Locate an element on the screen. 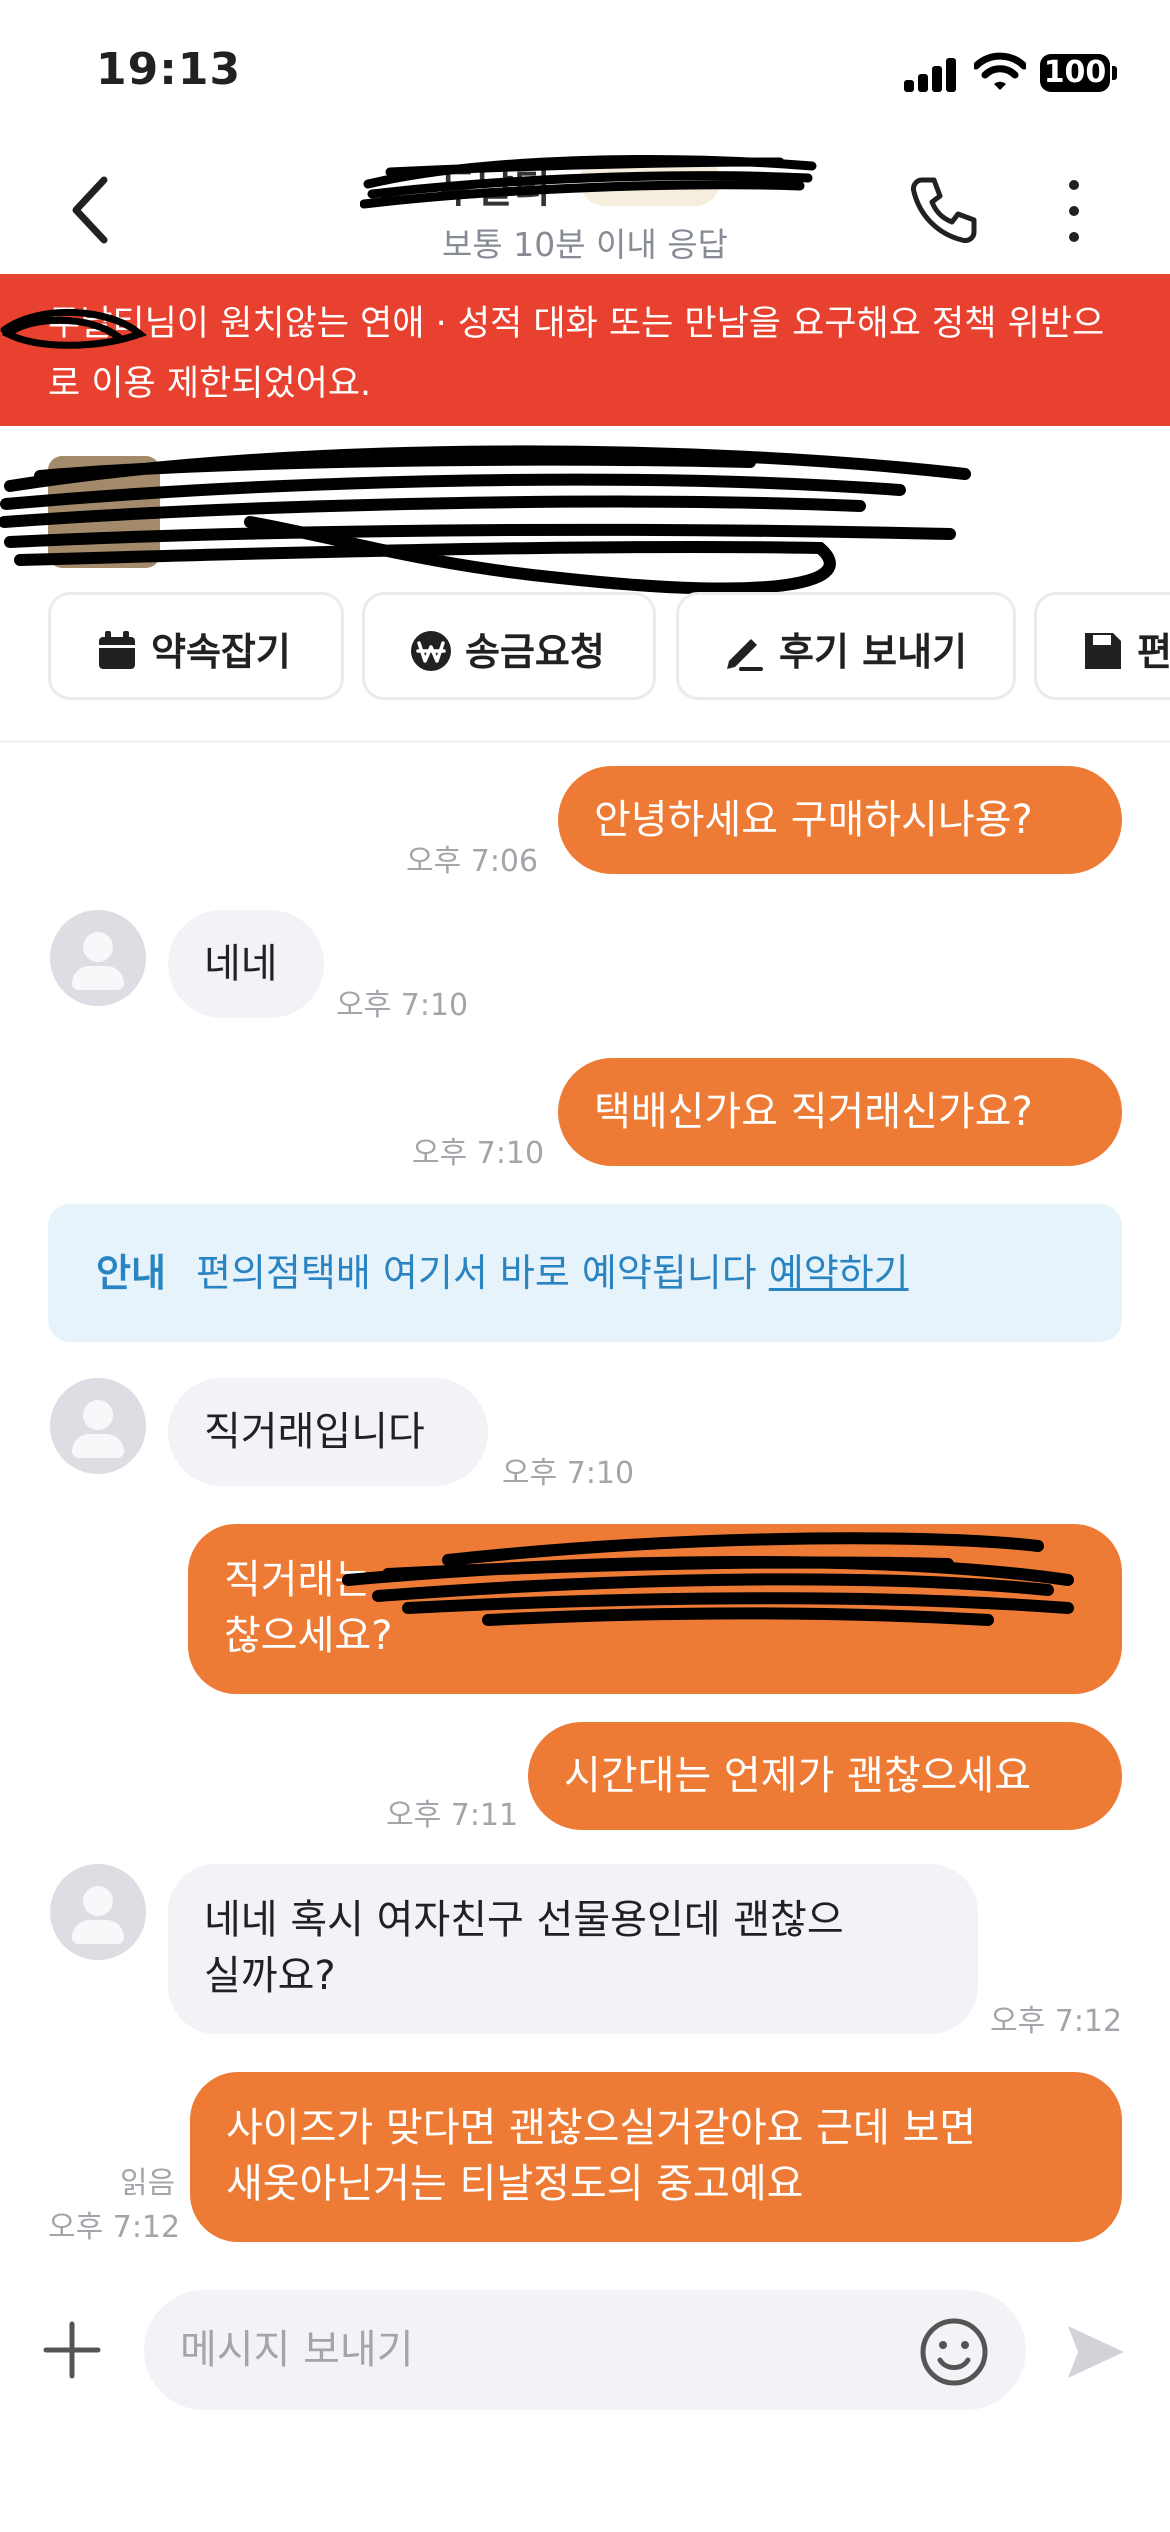  message-time: 오후 7:11 is located at coordinates (452, 1815).